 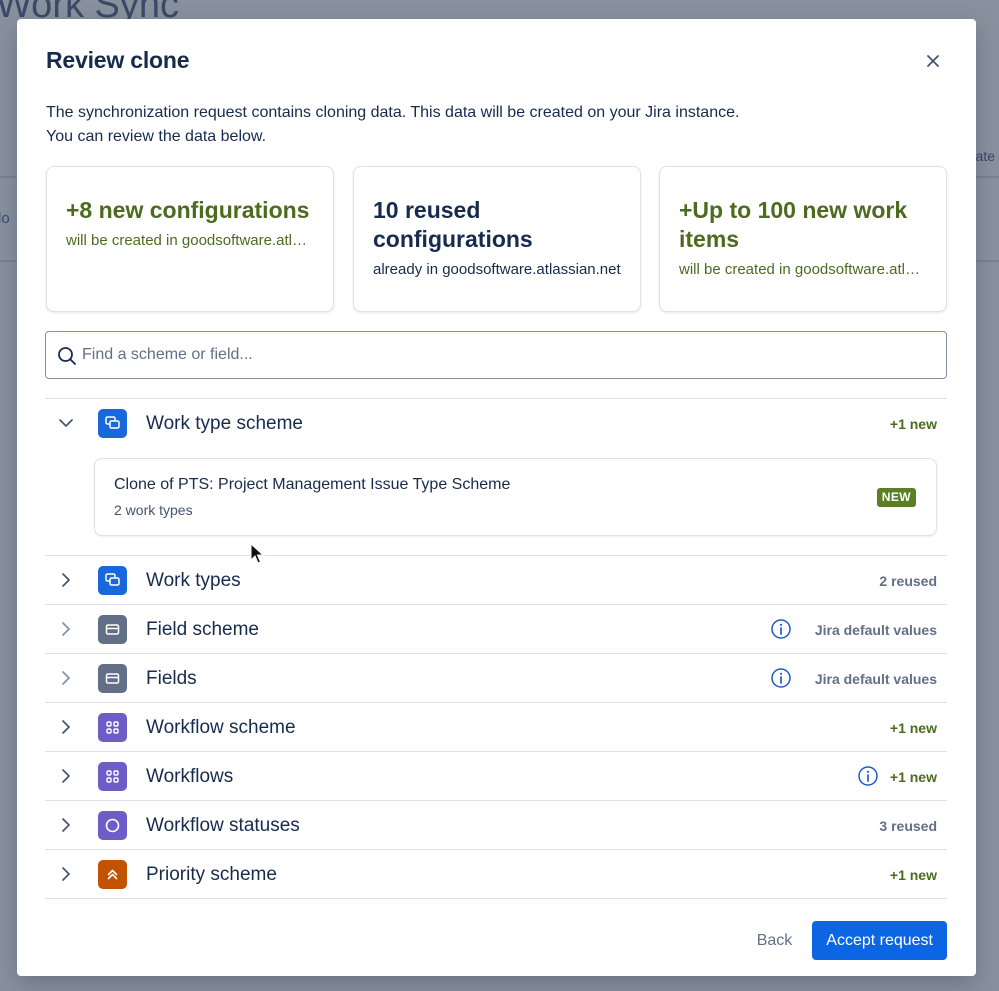 What do you see at coordinates (908, 581) in the screenshot?
I see `row-status: 2 reused` at bounding box center [908, 581].